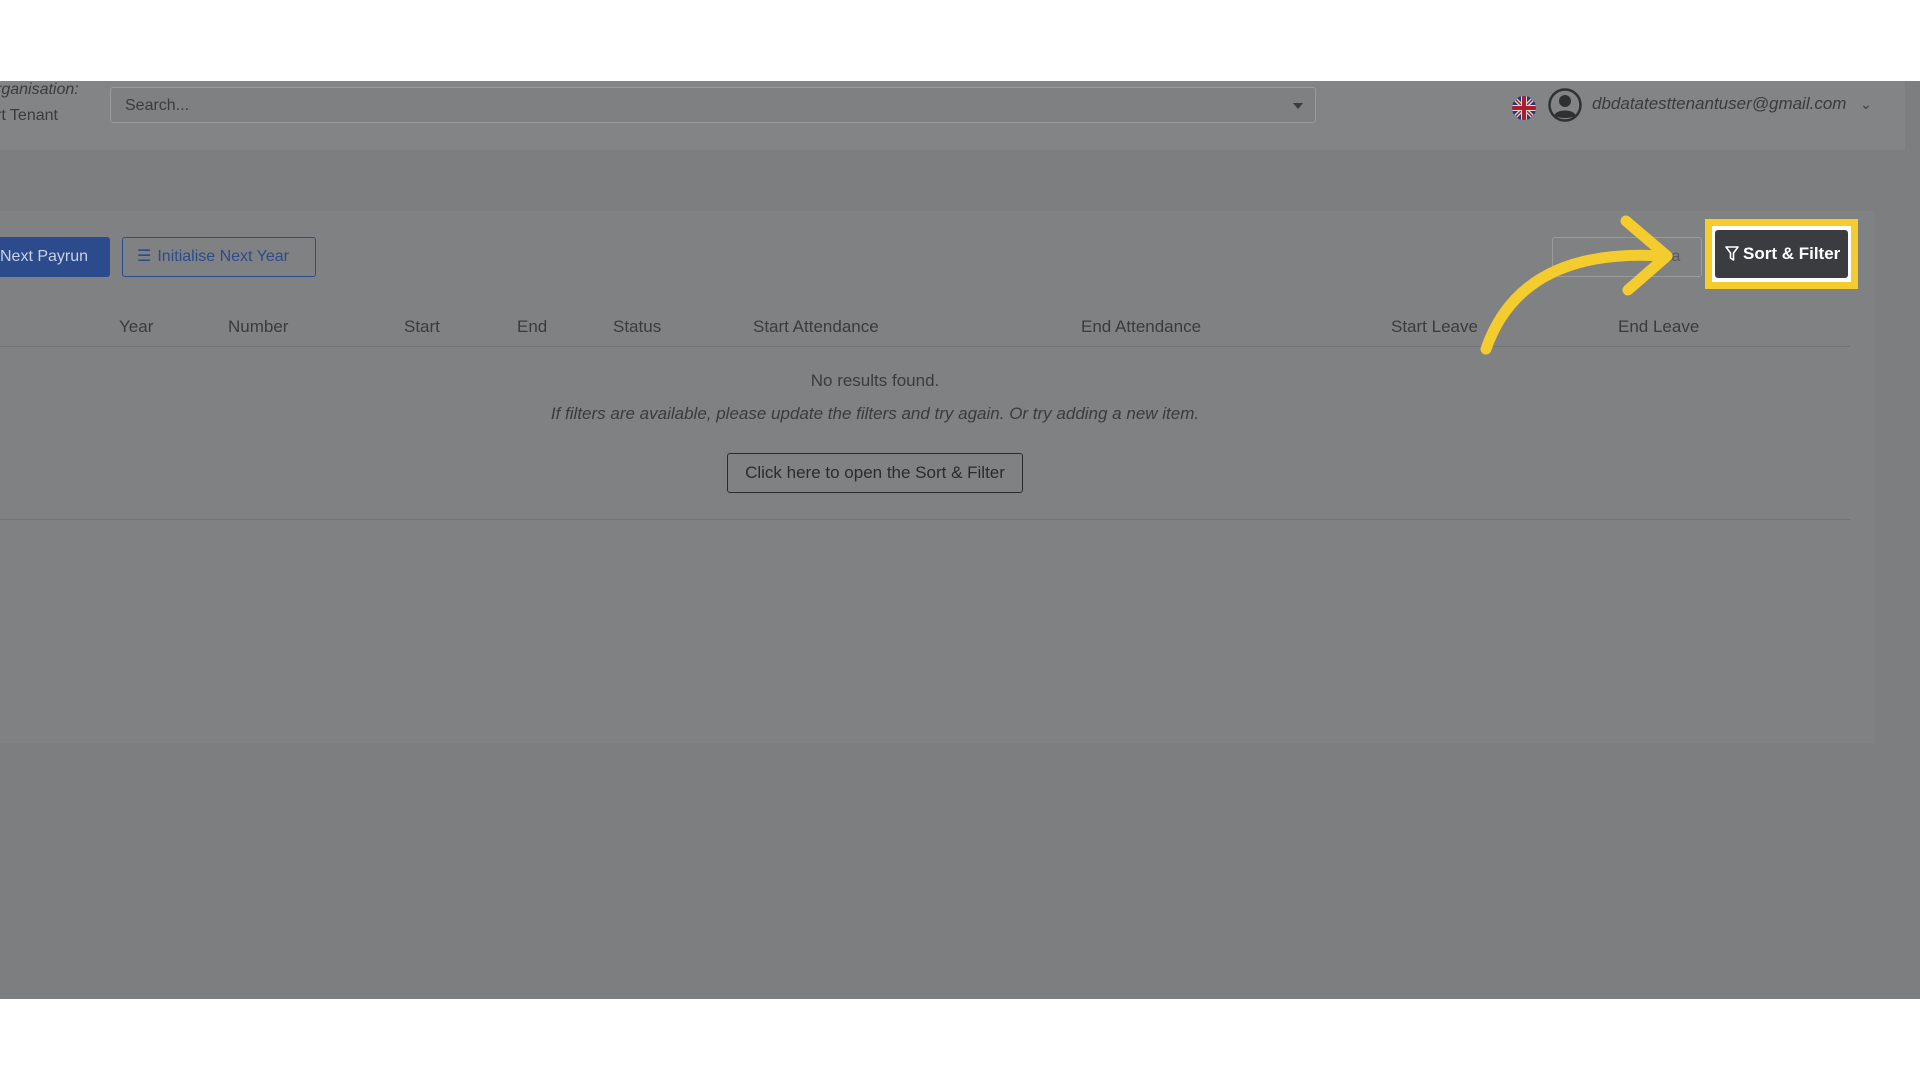 The height and width of the screenshot is (1080, 1920). Describe the element at coordinates (1732, 253) in the screenshot. I see `filter-icon` at that location.